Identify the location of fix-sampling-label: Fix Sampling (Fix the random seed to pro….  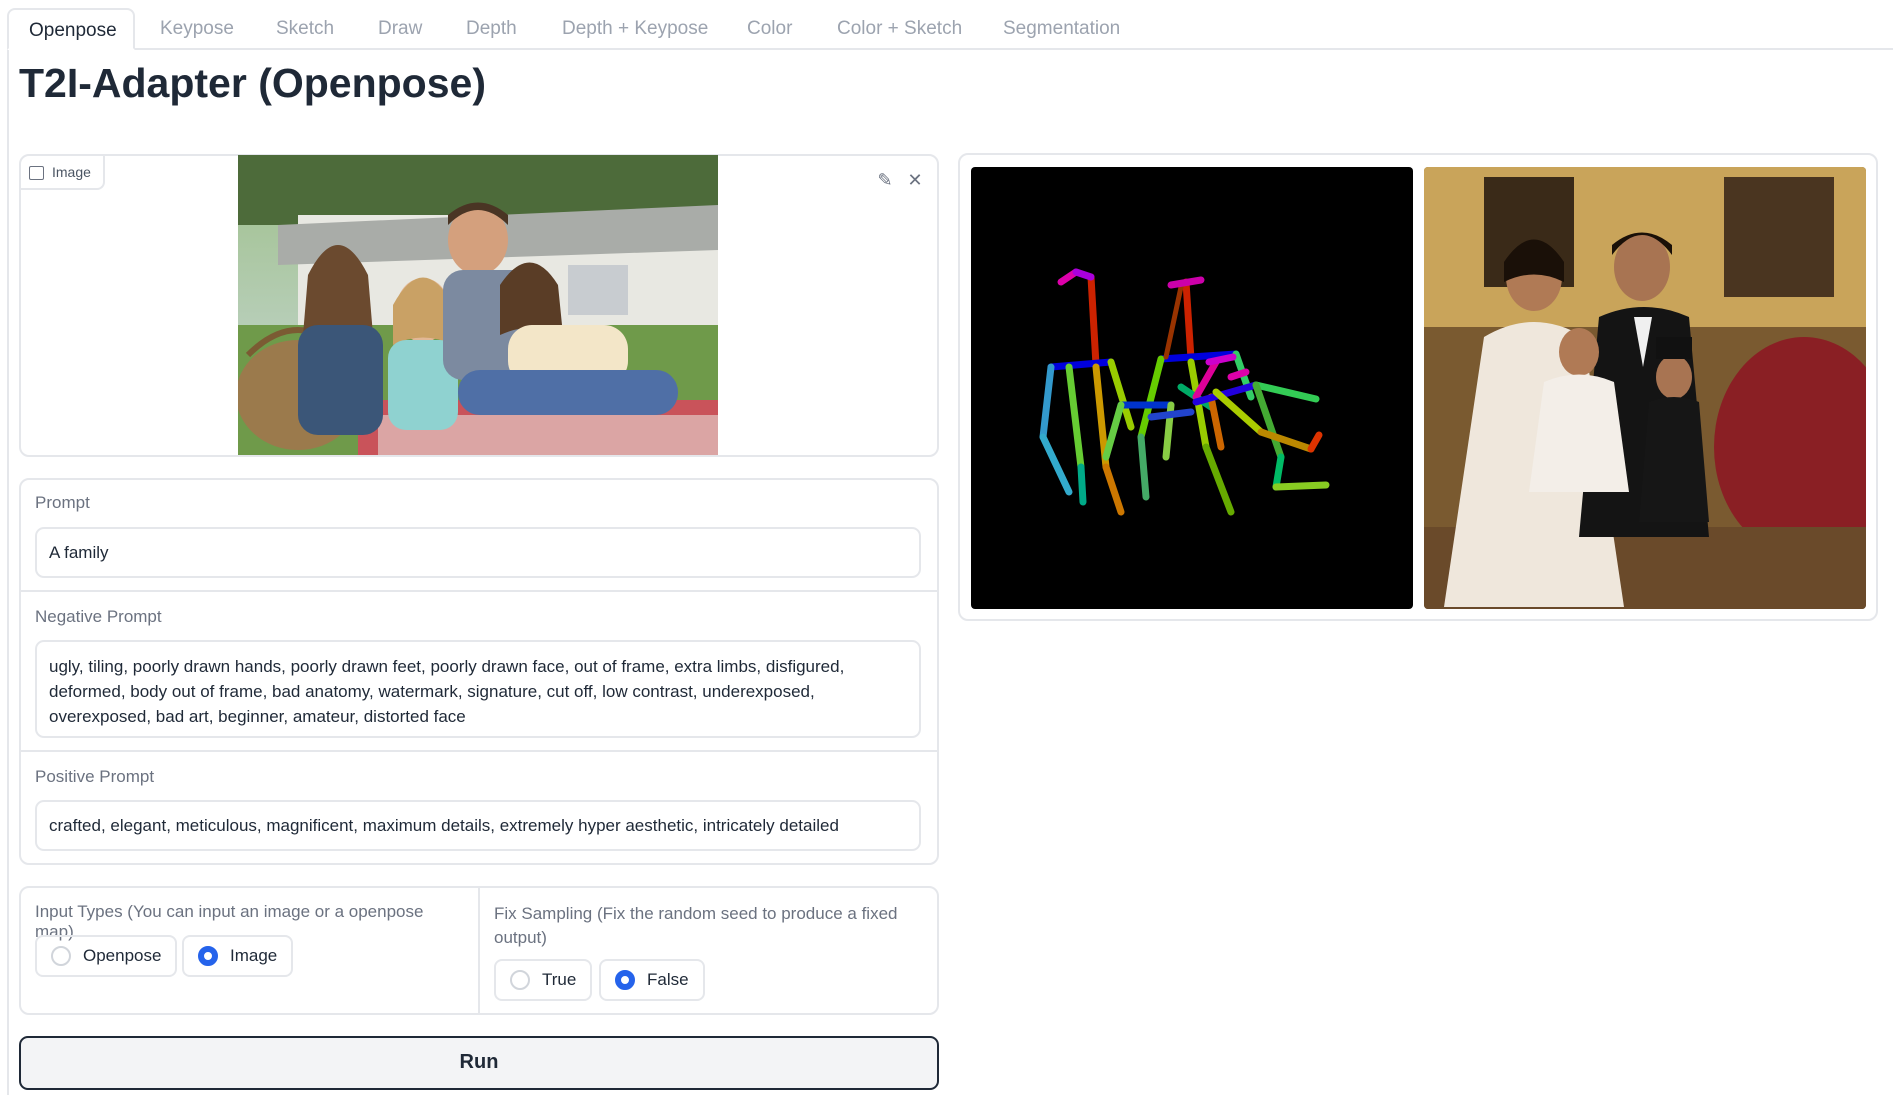
(696, 925).